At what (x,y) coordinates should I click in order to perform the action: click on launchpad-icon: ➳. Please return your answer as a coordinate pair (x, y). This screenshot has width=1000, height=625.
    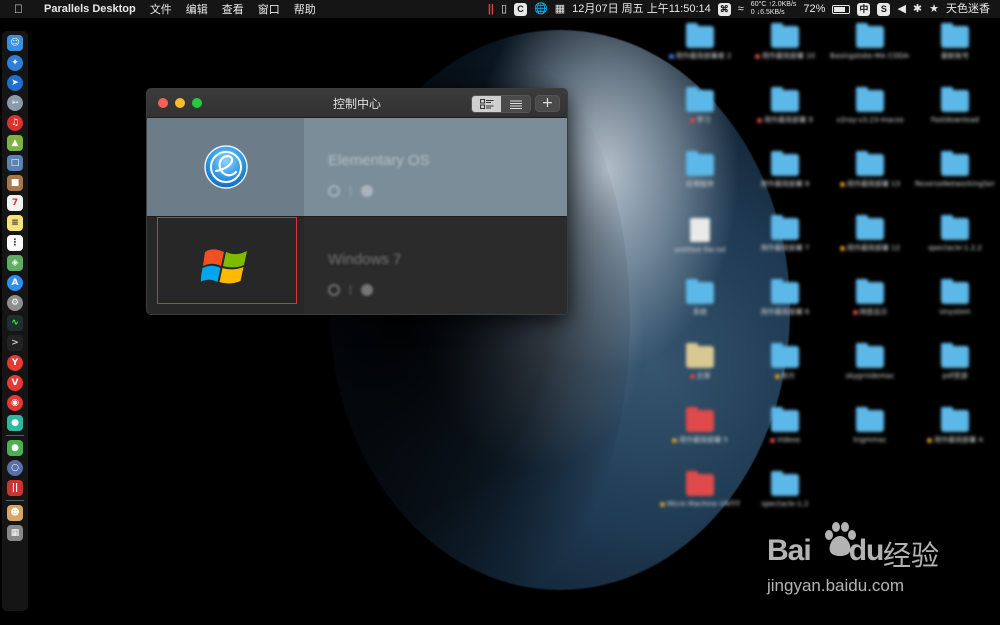
    Looking at the image, I should click on (15, 103).